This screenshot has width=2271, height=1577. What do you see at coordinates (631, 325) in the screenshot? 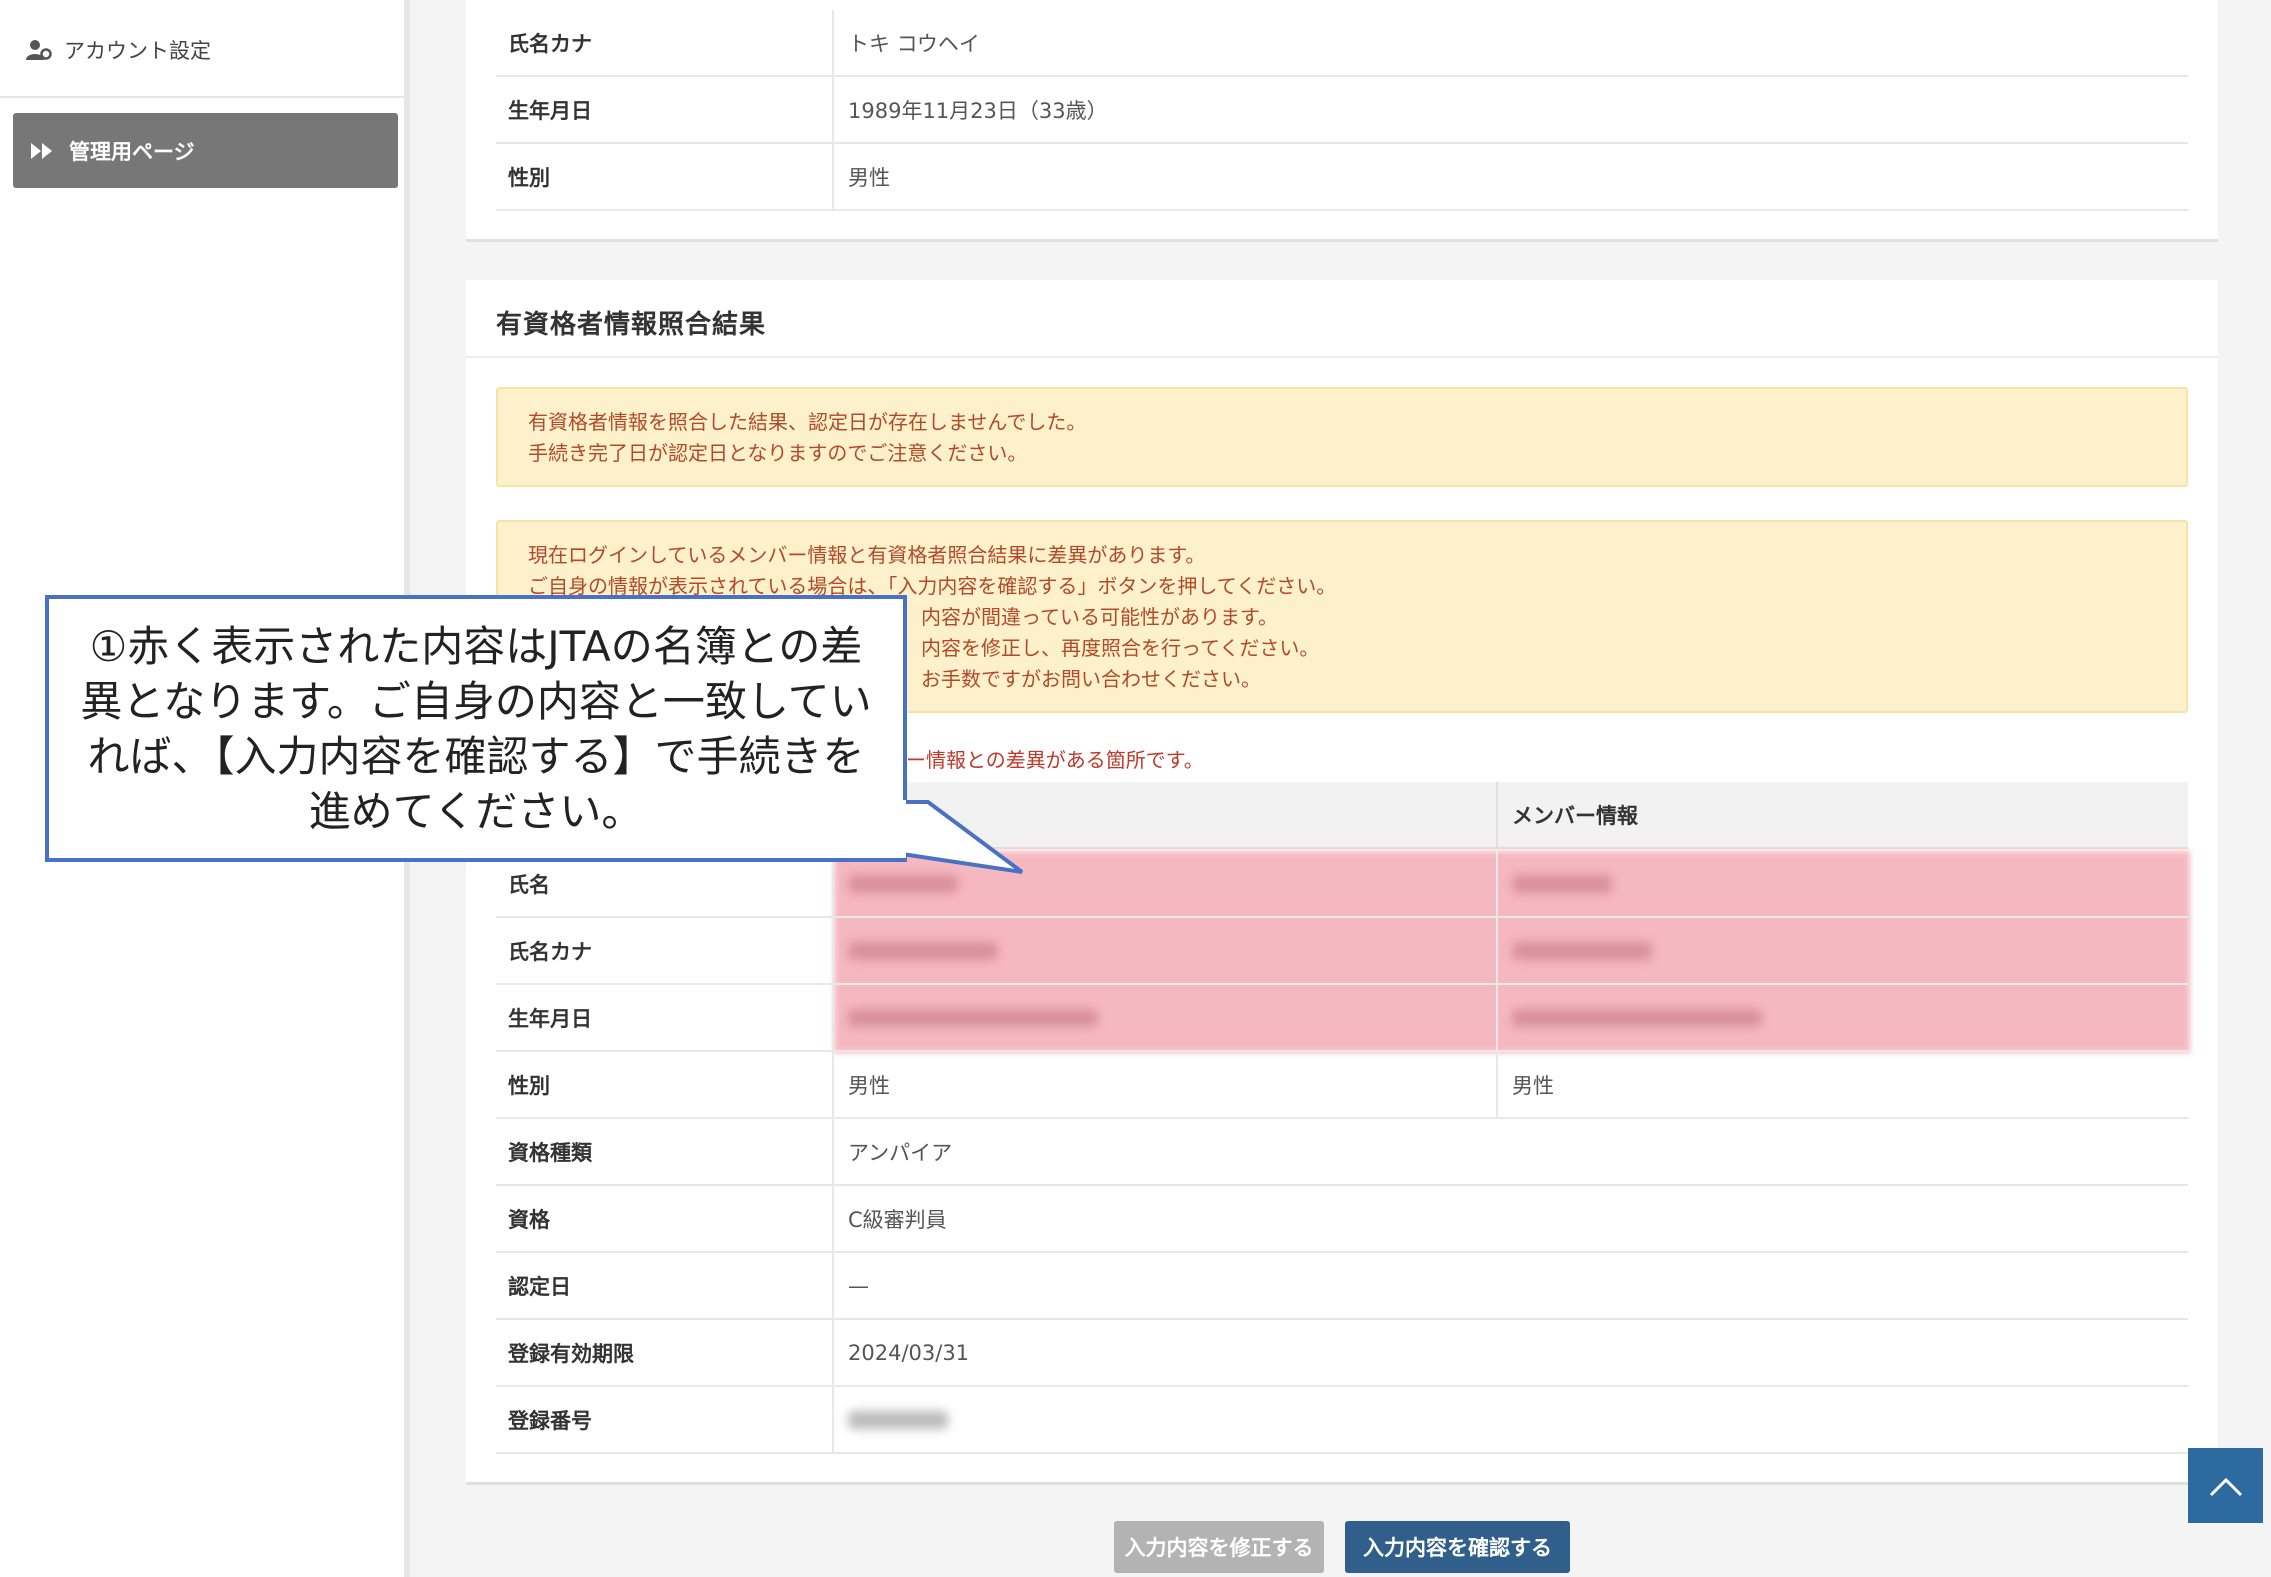
I see `section-title: 有資格者情報照合結果` at bounding box center [631, 325].